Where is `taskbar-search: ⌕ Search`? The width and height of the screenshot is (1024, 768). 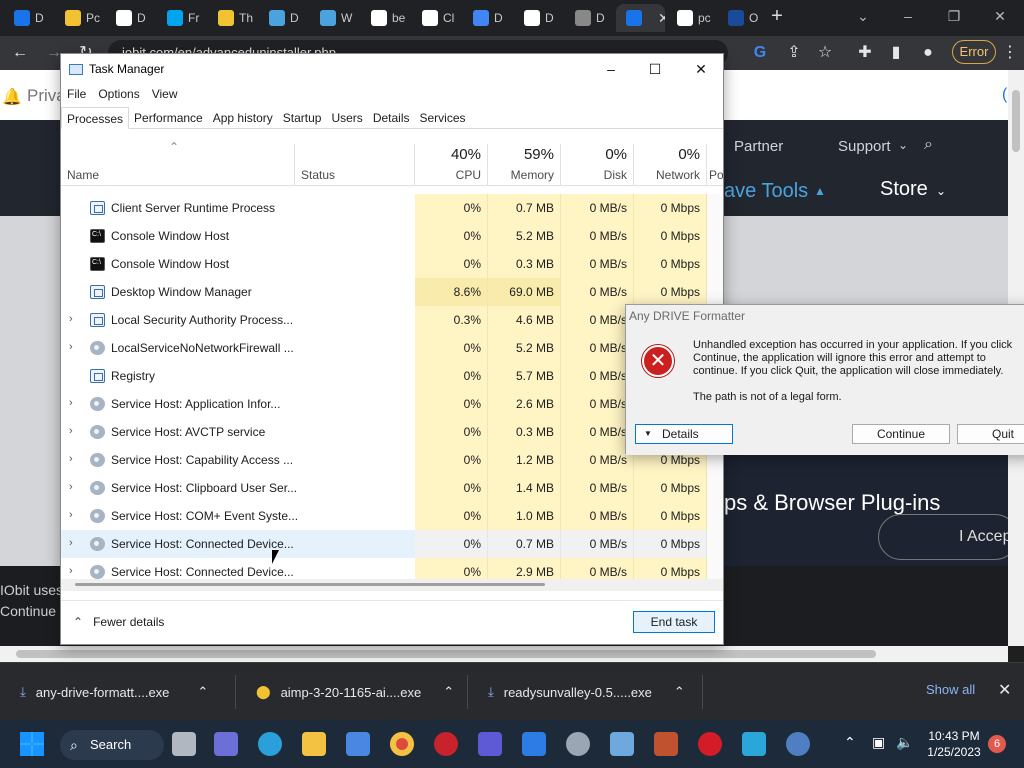
taskbar-search: ⌕ Search is located at coordinates (112, 745).